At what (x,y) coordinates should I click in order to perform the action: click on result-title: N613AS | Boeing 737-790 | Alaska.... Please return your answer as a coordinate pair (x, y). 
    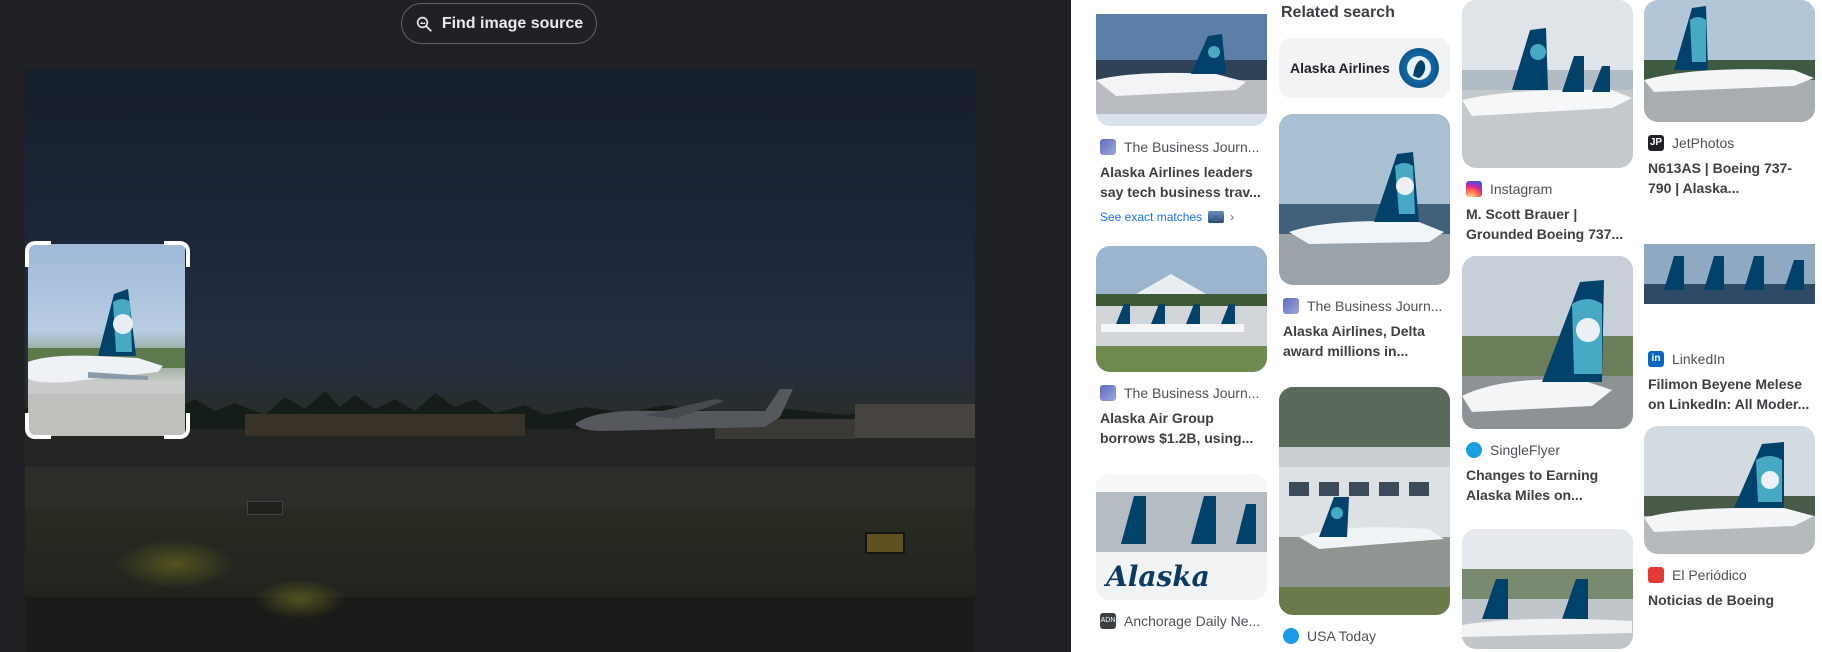
    Looking at the image, I should click on (1720, 178).